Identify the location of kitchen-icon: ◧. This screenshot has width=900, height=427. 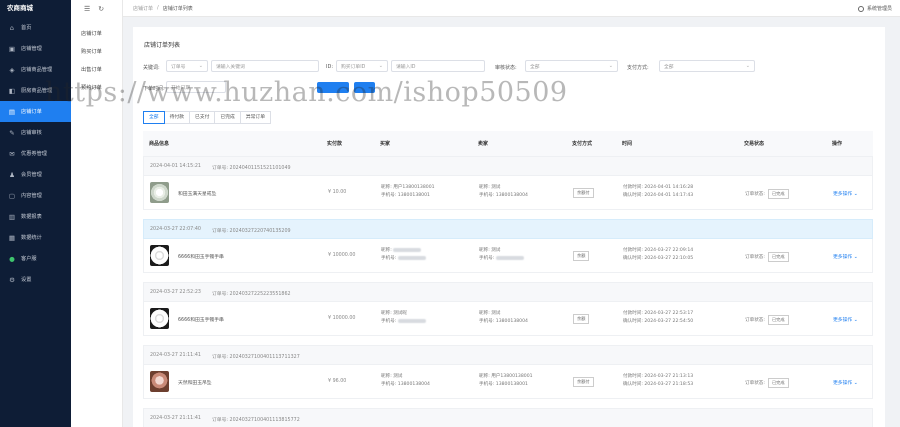
(12, 90).